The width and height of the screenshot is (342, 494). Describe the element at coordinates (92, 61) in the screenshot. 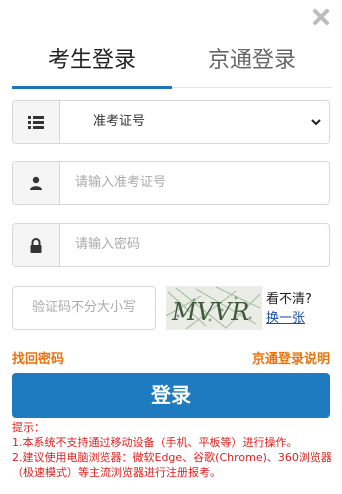

I see `tab-candidate-login: 考生登录` at that location.